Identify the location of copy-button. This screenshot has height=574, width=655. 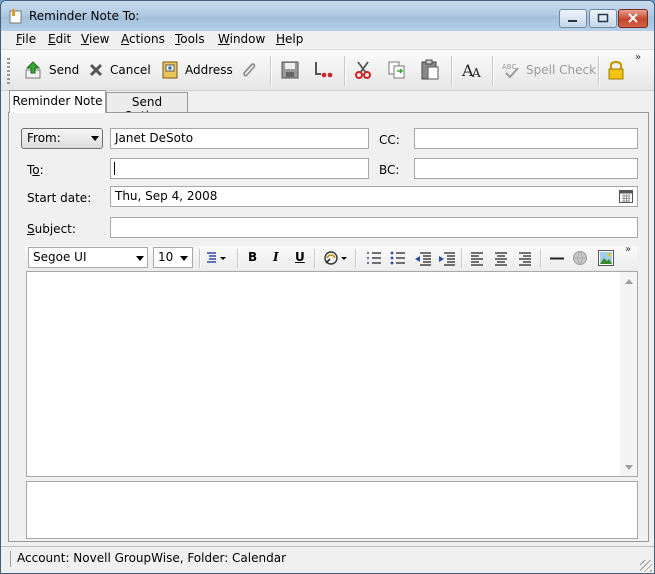
(397, 70).